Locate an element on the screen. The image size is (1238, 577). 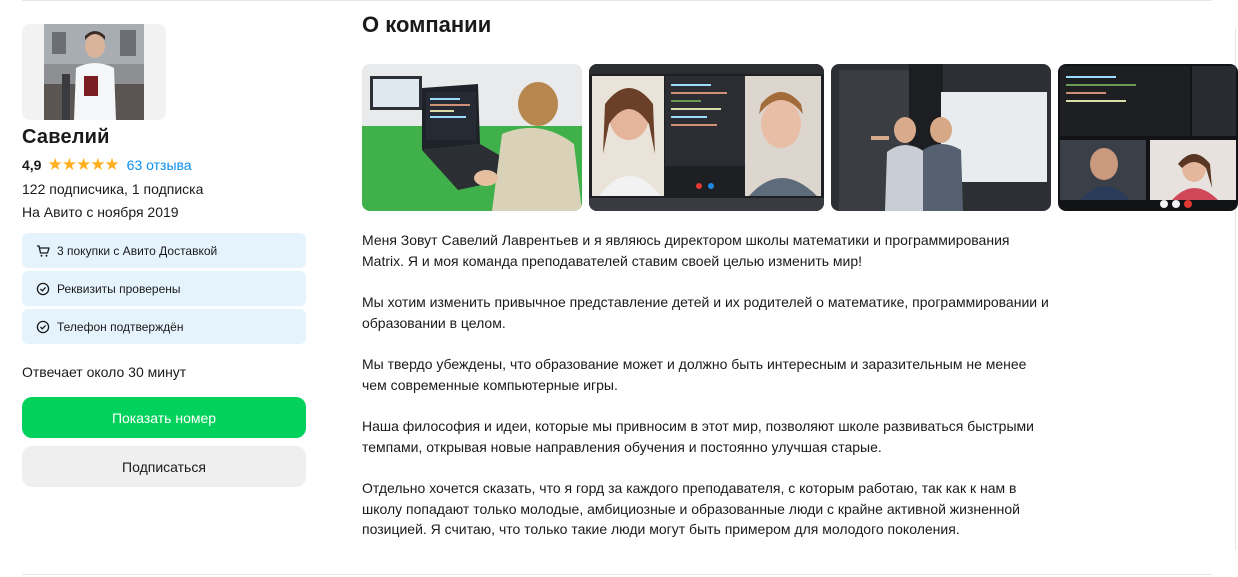
rating-row: 4,9 ★★★★★ 63 отзыва is located at coordinates (164, 165).